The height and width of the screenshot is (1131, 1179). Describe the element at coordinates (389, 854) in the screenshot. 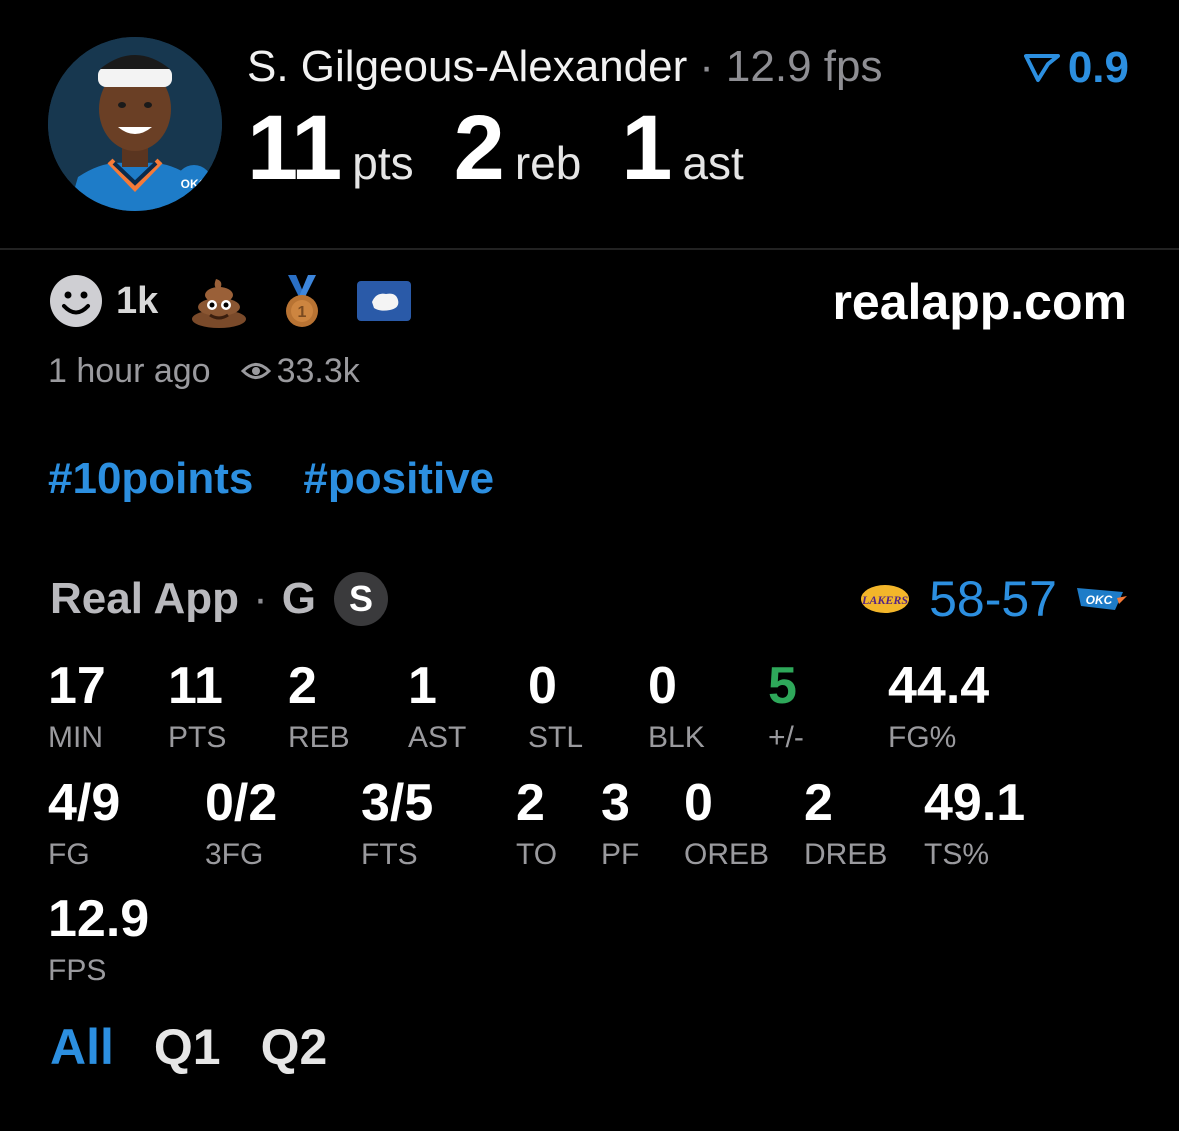

I see `stat-label: FTS` at that location.